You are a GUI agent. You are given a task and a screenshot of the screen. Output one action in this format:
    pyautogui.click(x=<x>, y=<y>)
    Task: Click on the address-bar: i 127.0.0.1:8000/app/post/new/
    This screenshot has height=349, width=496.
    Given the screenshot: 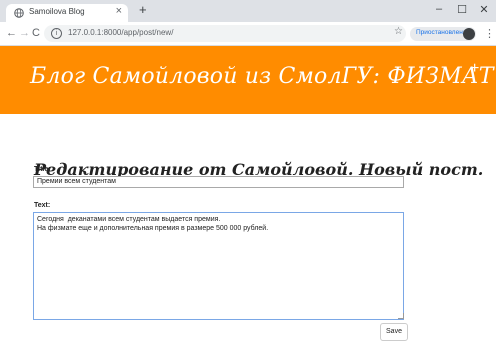 What is the action you would take?
    pyautogui.click(x=225, y=33)
    